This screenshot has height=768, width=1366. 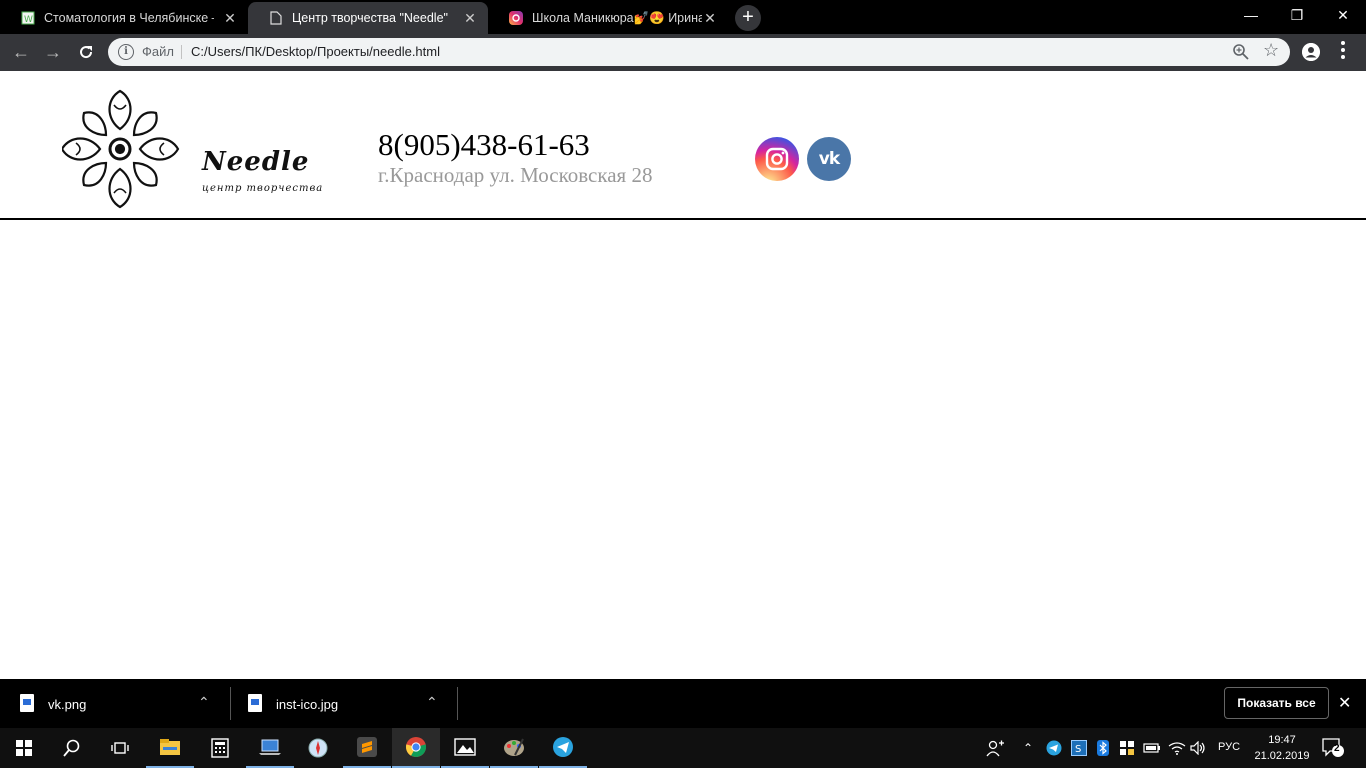 I want to click on telegram-tray-icon, so click(x=1054, y=748).